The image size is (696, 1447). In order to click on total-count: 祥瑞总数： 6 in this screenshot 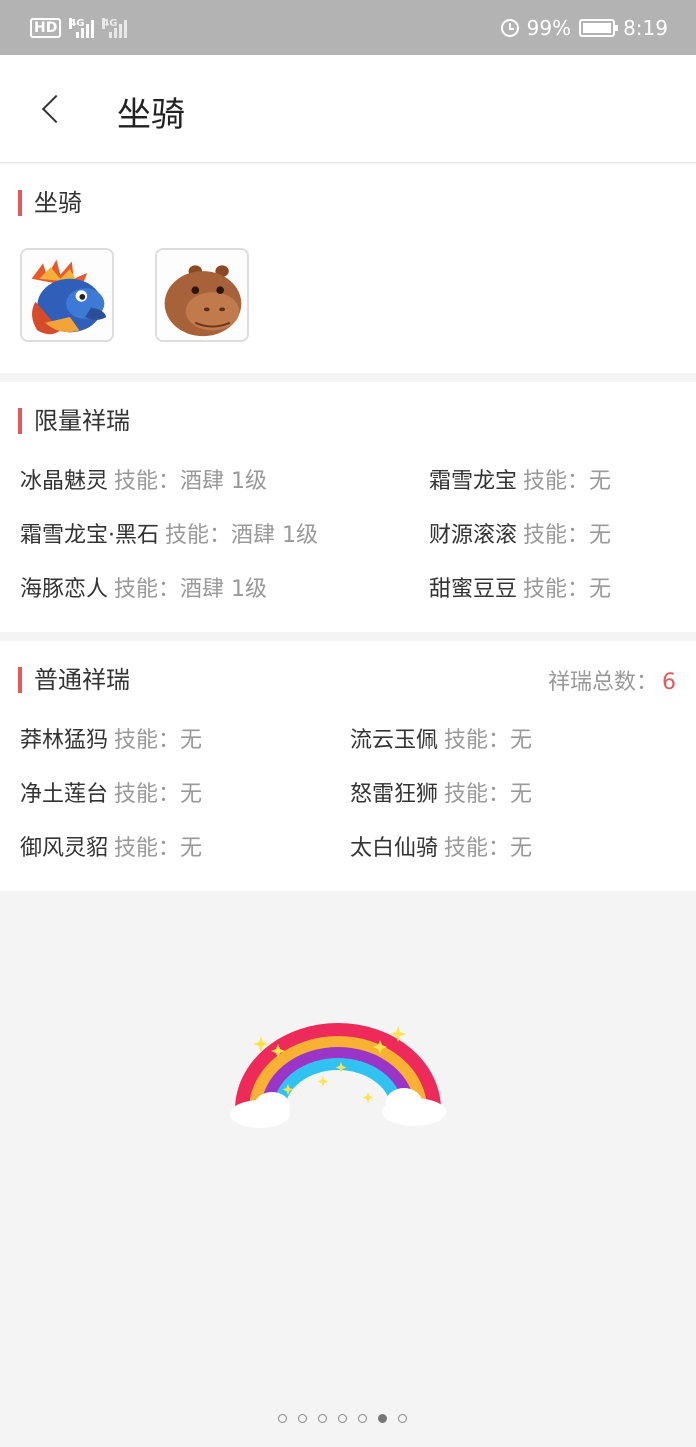, I will do `click(611, 682)`.